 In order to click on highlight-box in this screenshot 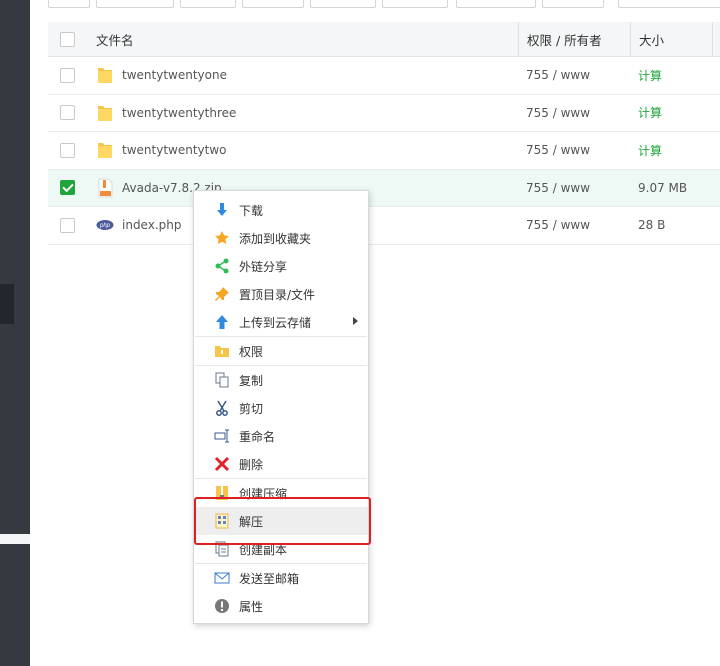, I will do `click(282, 521)`.